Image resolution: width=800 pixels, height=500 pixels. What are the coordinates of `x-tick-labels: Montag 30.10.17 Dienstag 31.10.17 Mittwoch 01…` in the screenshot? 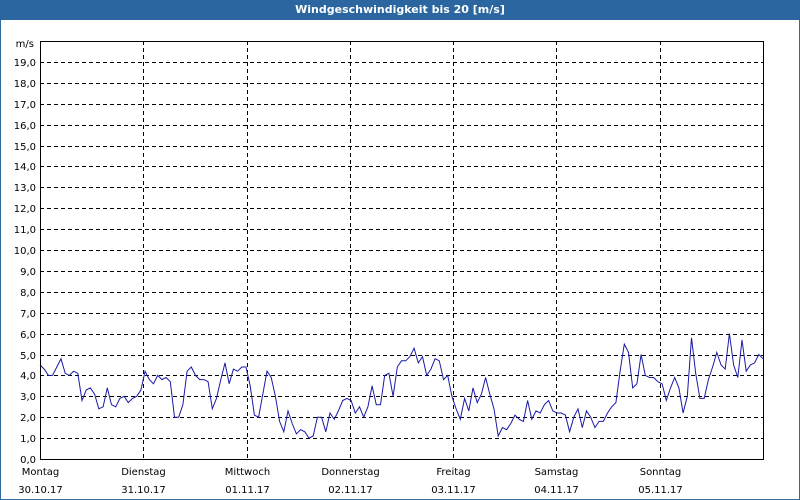 It's located at (350, 481).